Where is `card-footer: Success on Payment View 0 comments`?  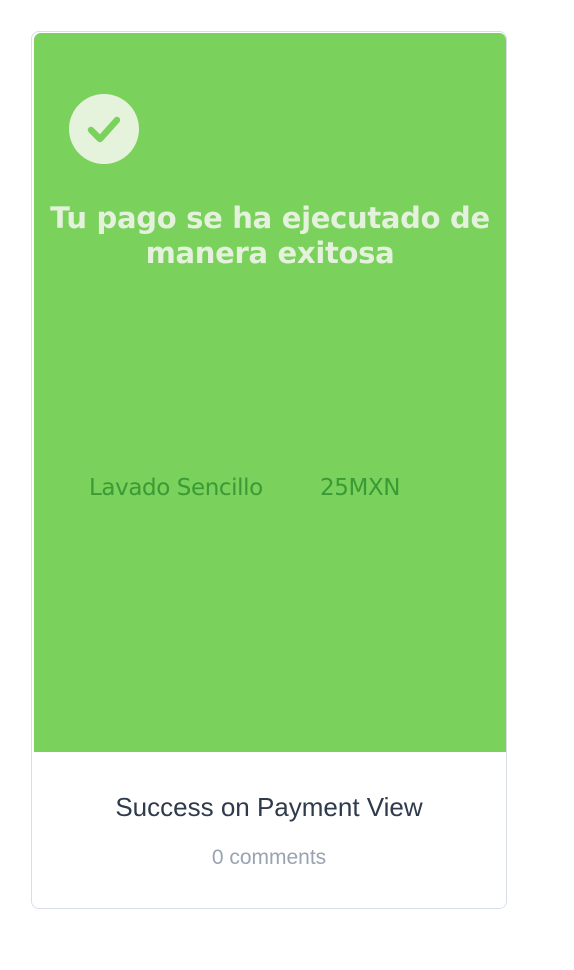
card-footer: Success on Payment View 0 comments is located at coordinates (269, 830).